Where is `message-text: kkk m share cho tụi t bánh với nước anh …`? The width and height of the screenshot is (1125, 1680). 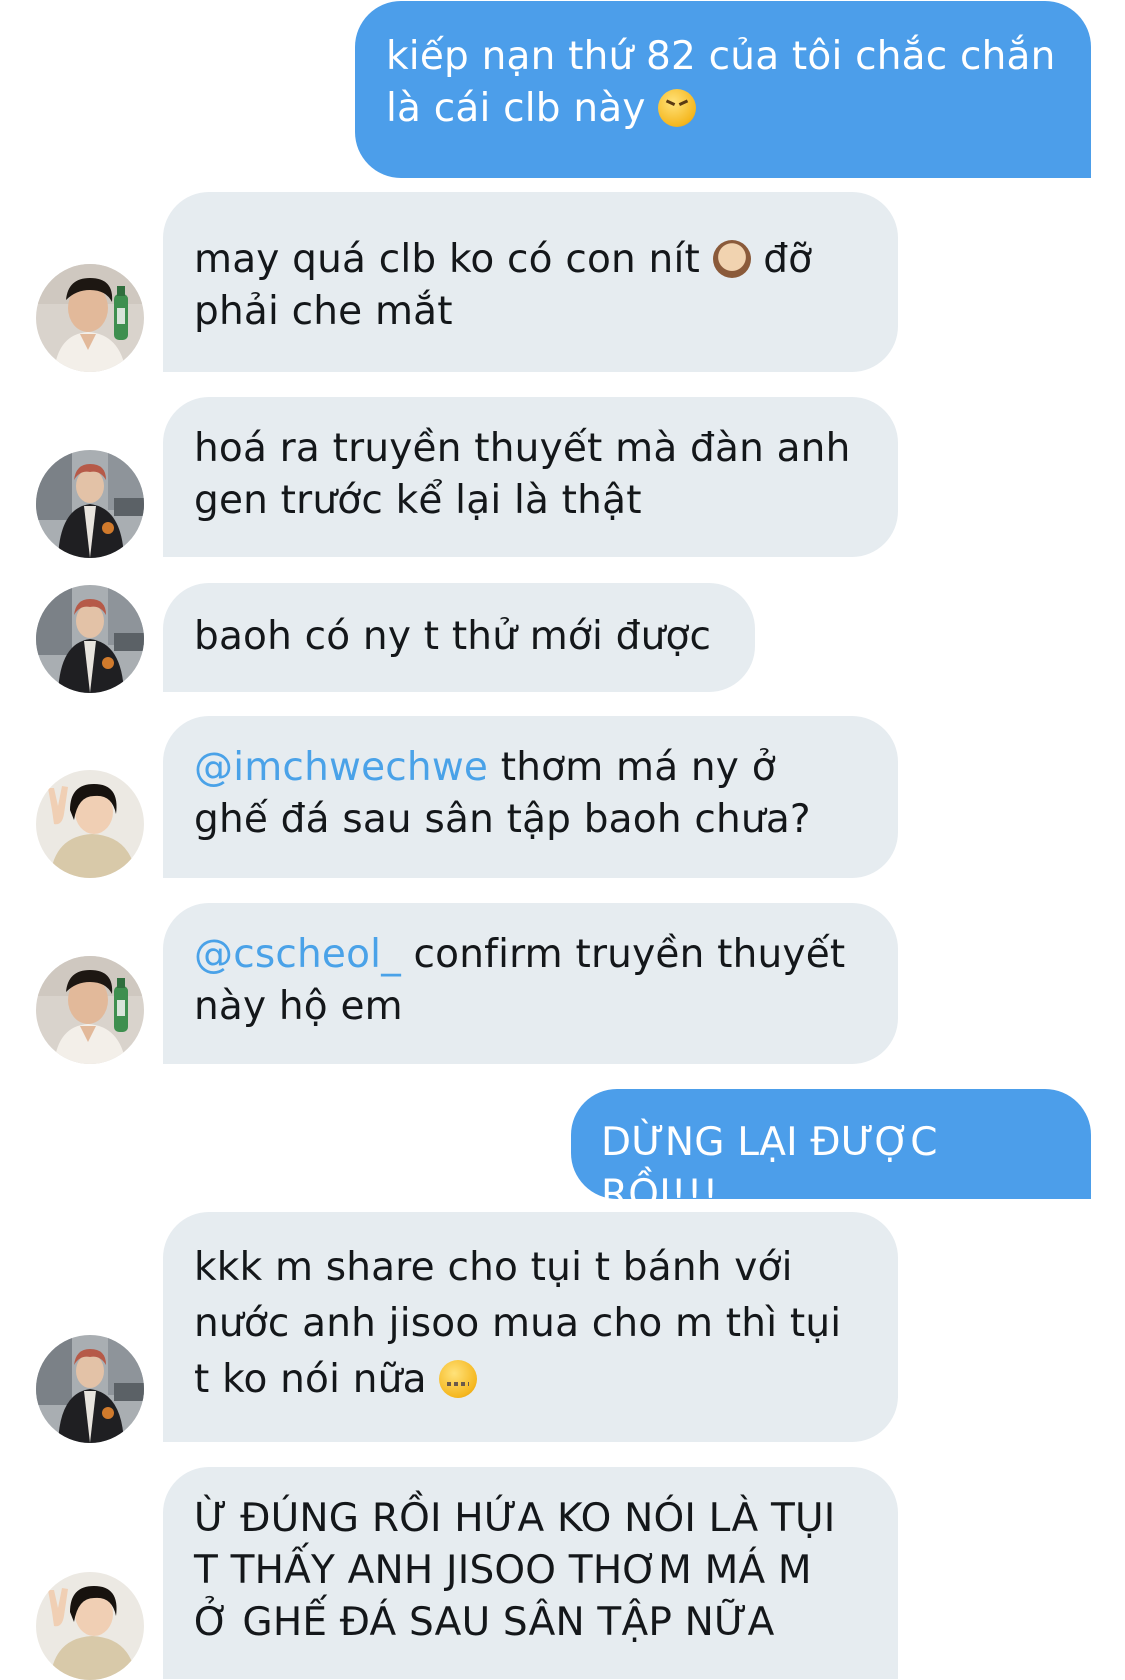
message-text: kkk m share cho tụi t bánh với nước anh … is located at coordinates (518, 1323).